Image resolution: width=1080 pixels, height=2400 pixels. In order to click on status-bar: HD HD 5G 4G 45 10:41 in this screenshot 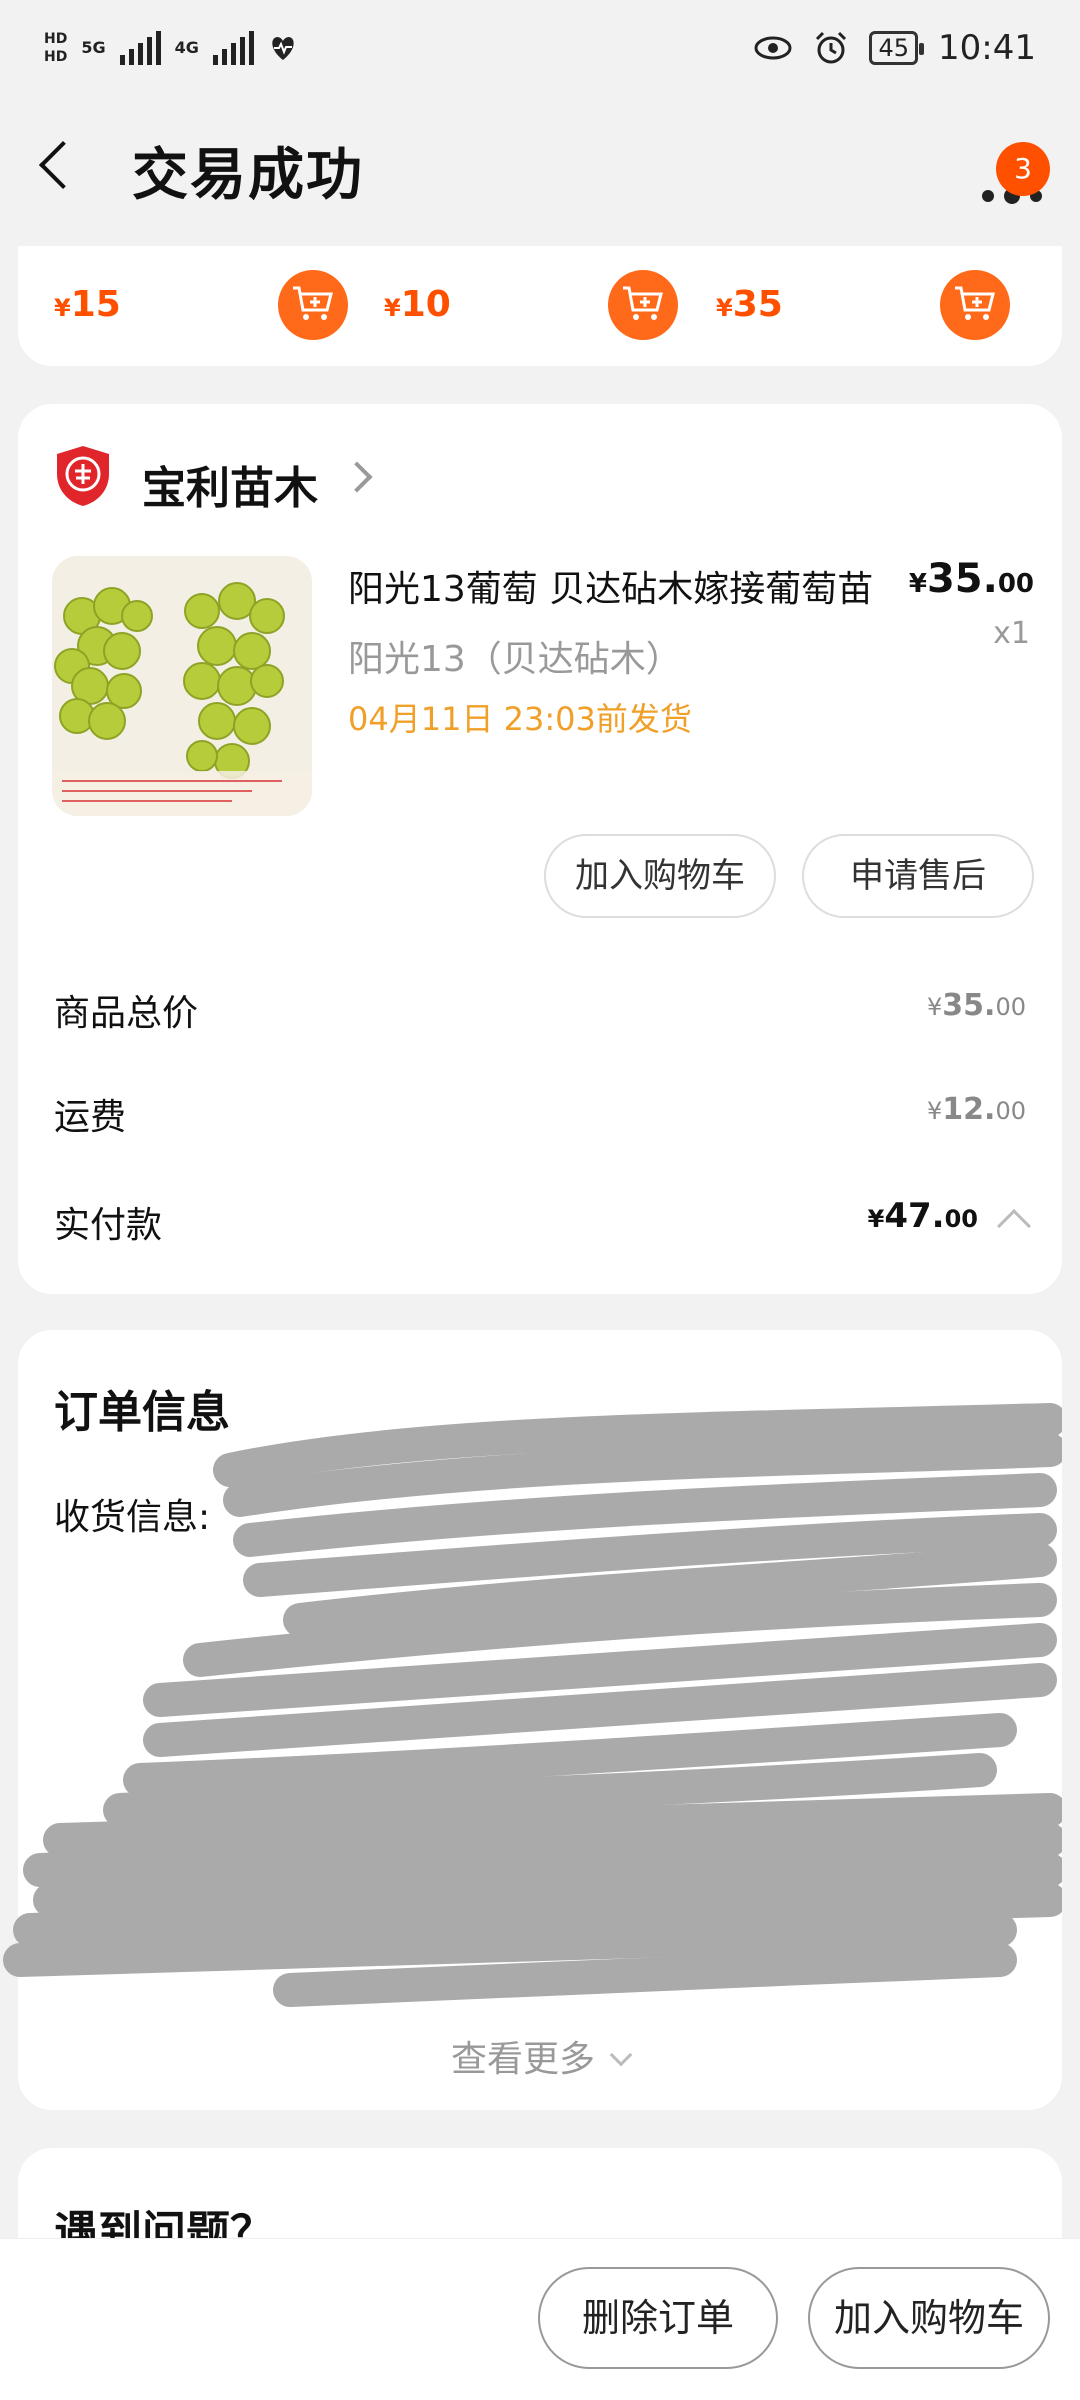, I will do `click(540, 48)`.